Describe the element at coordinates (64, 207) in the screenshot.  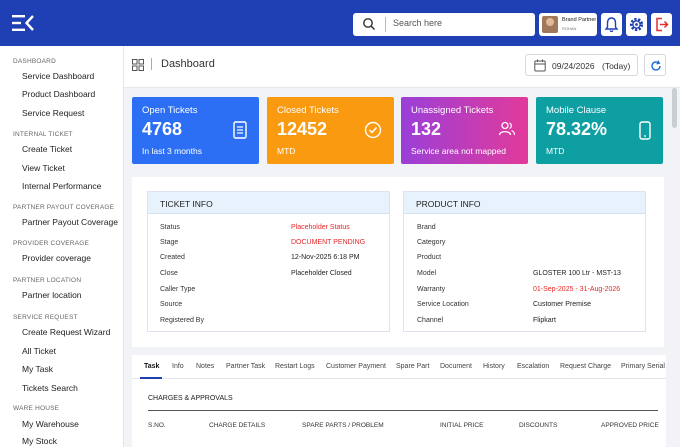
I see `sidebar-section-partner-payout: PARTNER PAYOUT COVERAGE` at that location.